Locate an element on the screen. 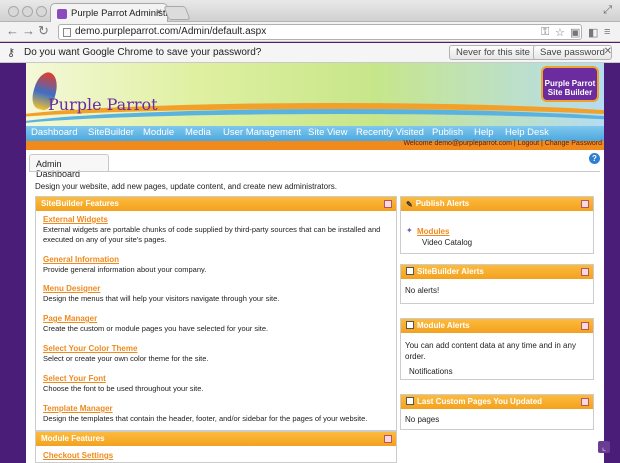  module-features-panel: Module Features Checkout Settings is located at coordinates (216, 447).